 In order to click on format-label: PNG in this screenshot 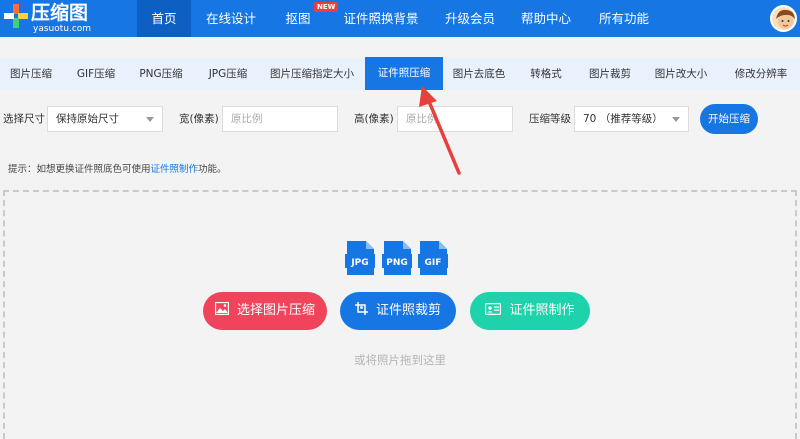, I will do `click(397, 263)`.